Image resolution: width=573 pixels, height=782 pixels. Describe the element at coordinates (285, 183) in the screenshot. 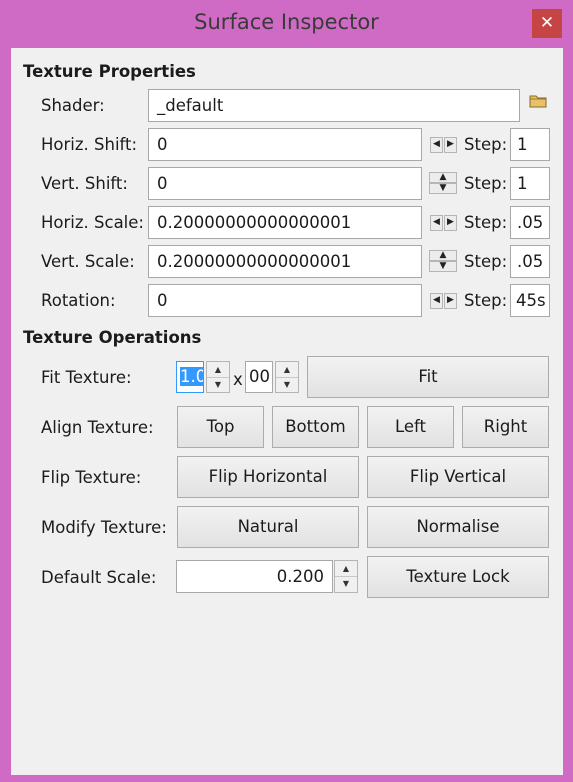

I see `vert-shift-field: 0` at that location.